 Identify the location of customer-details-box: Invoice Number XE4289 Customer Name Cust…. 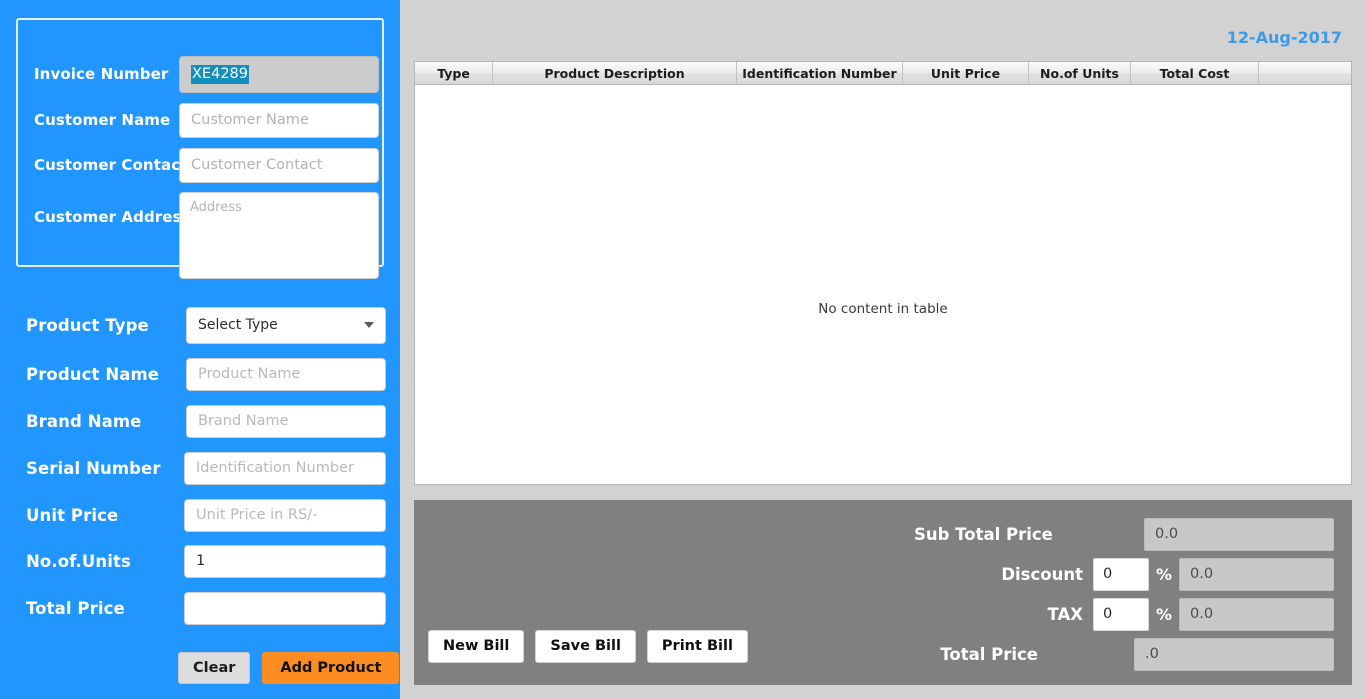
(201, 148).